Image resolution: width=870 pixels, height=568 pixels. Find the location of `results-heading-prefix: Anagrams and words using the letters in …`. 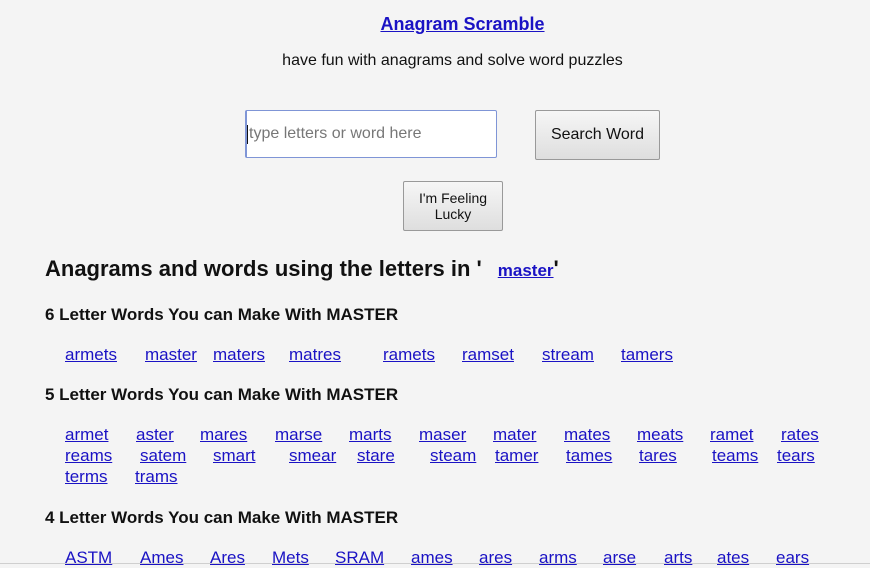

results-heading-prefix: Anagrams and words using the letters in … is located at coordinates (263, 268).